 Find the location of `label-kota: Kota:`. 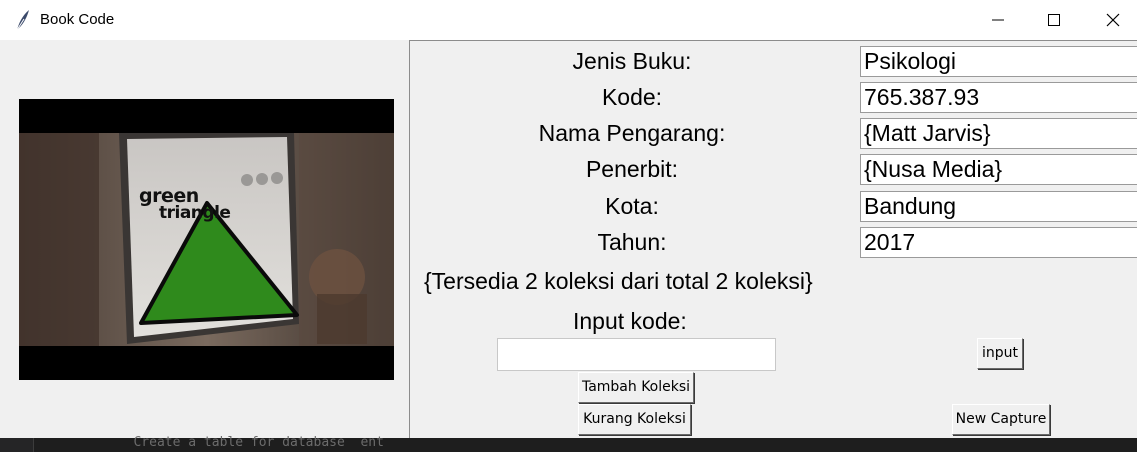

label-kota: Kota: is located at coordinates (632, 206).